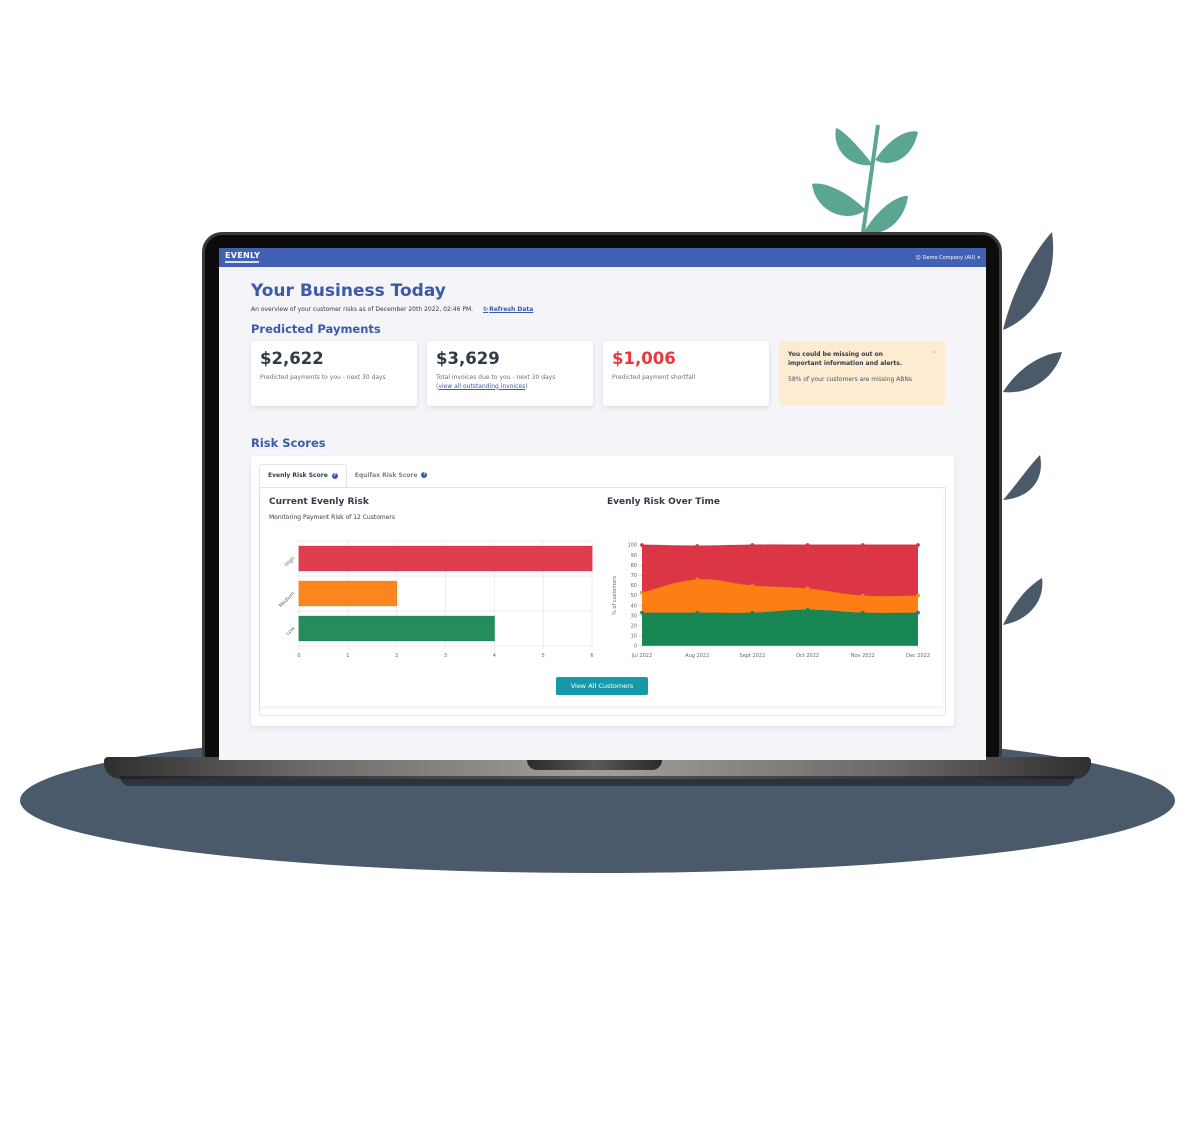 The width and height of the screenshot is (1200, 1135). What do you see at coordinates (347, 656) in the screenshot?
I see `x-tick-label: 1` at bounding box center [347, 656].